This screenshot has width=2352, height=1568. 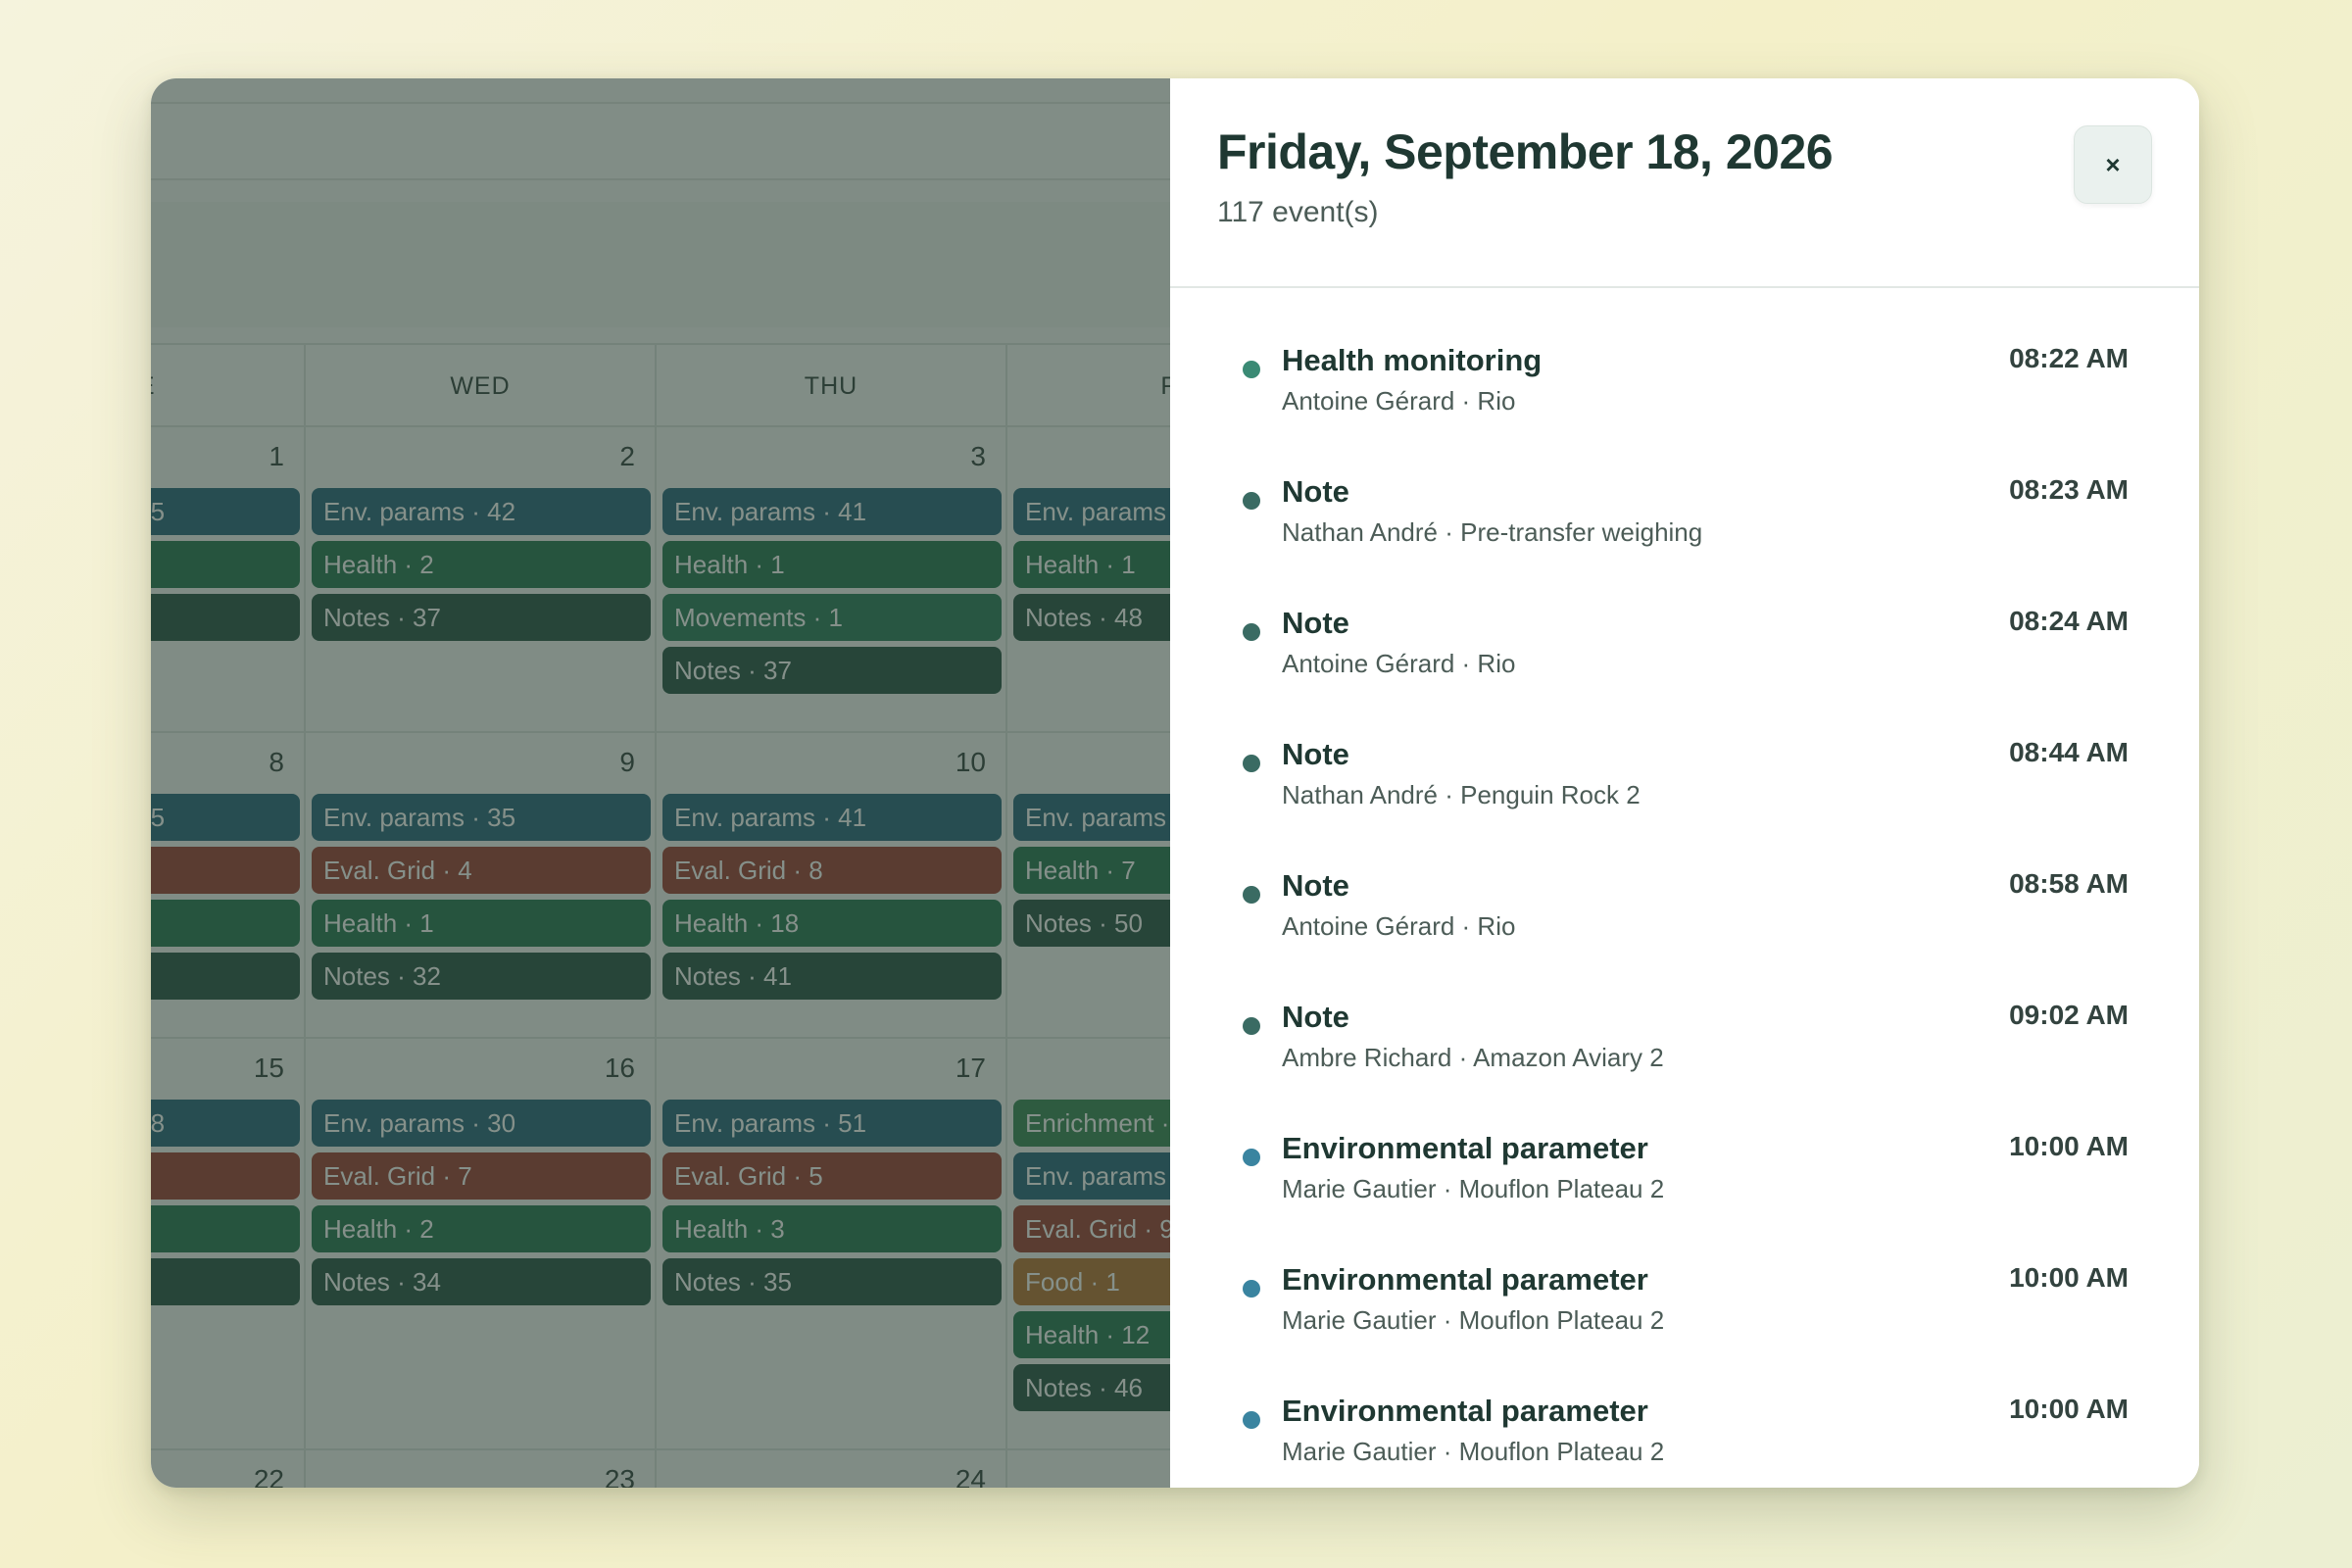 What do you see at coordinates (1412, 360) in the screenshot?
I see `event-title: Health monitoring` at bounding box center [1412, 360].